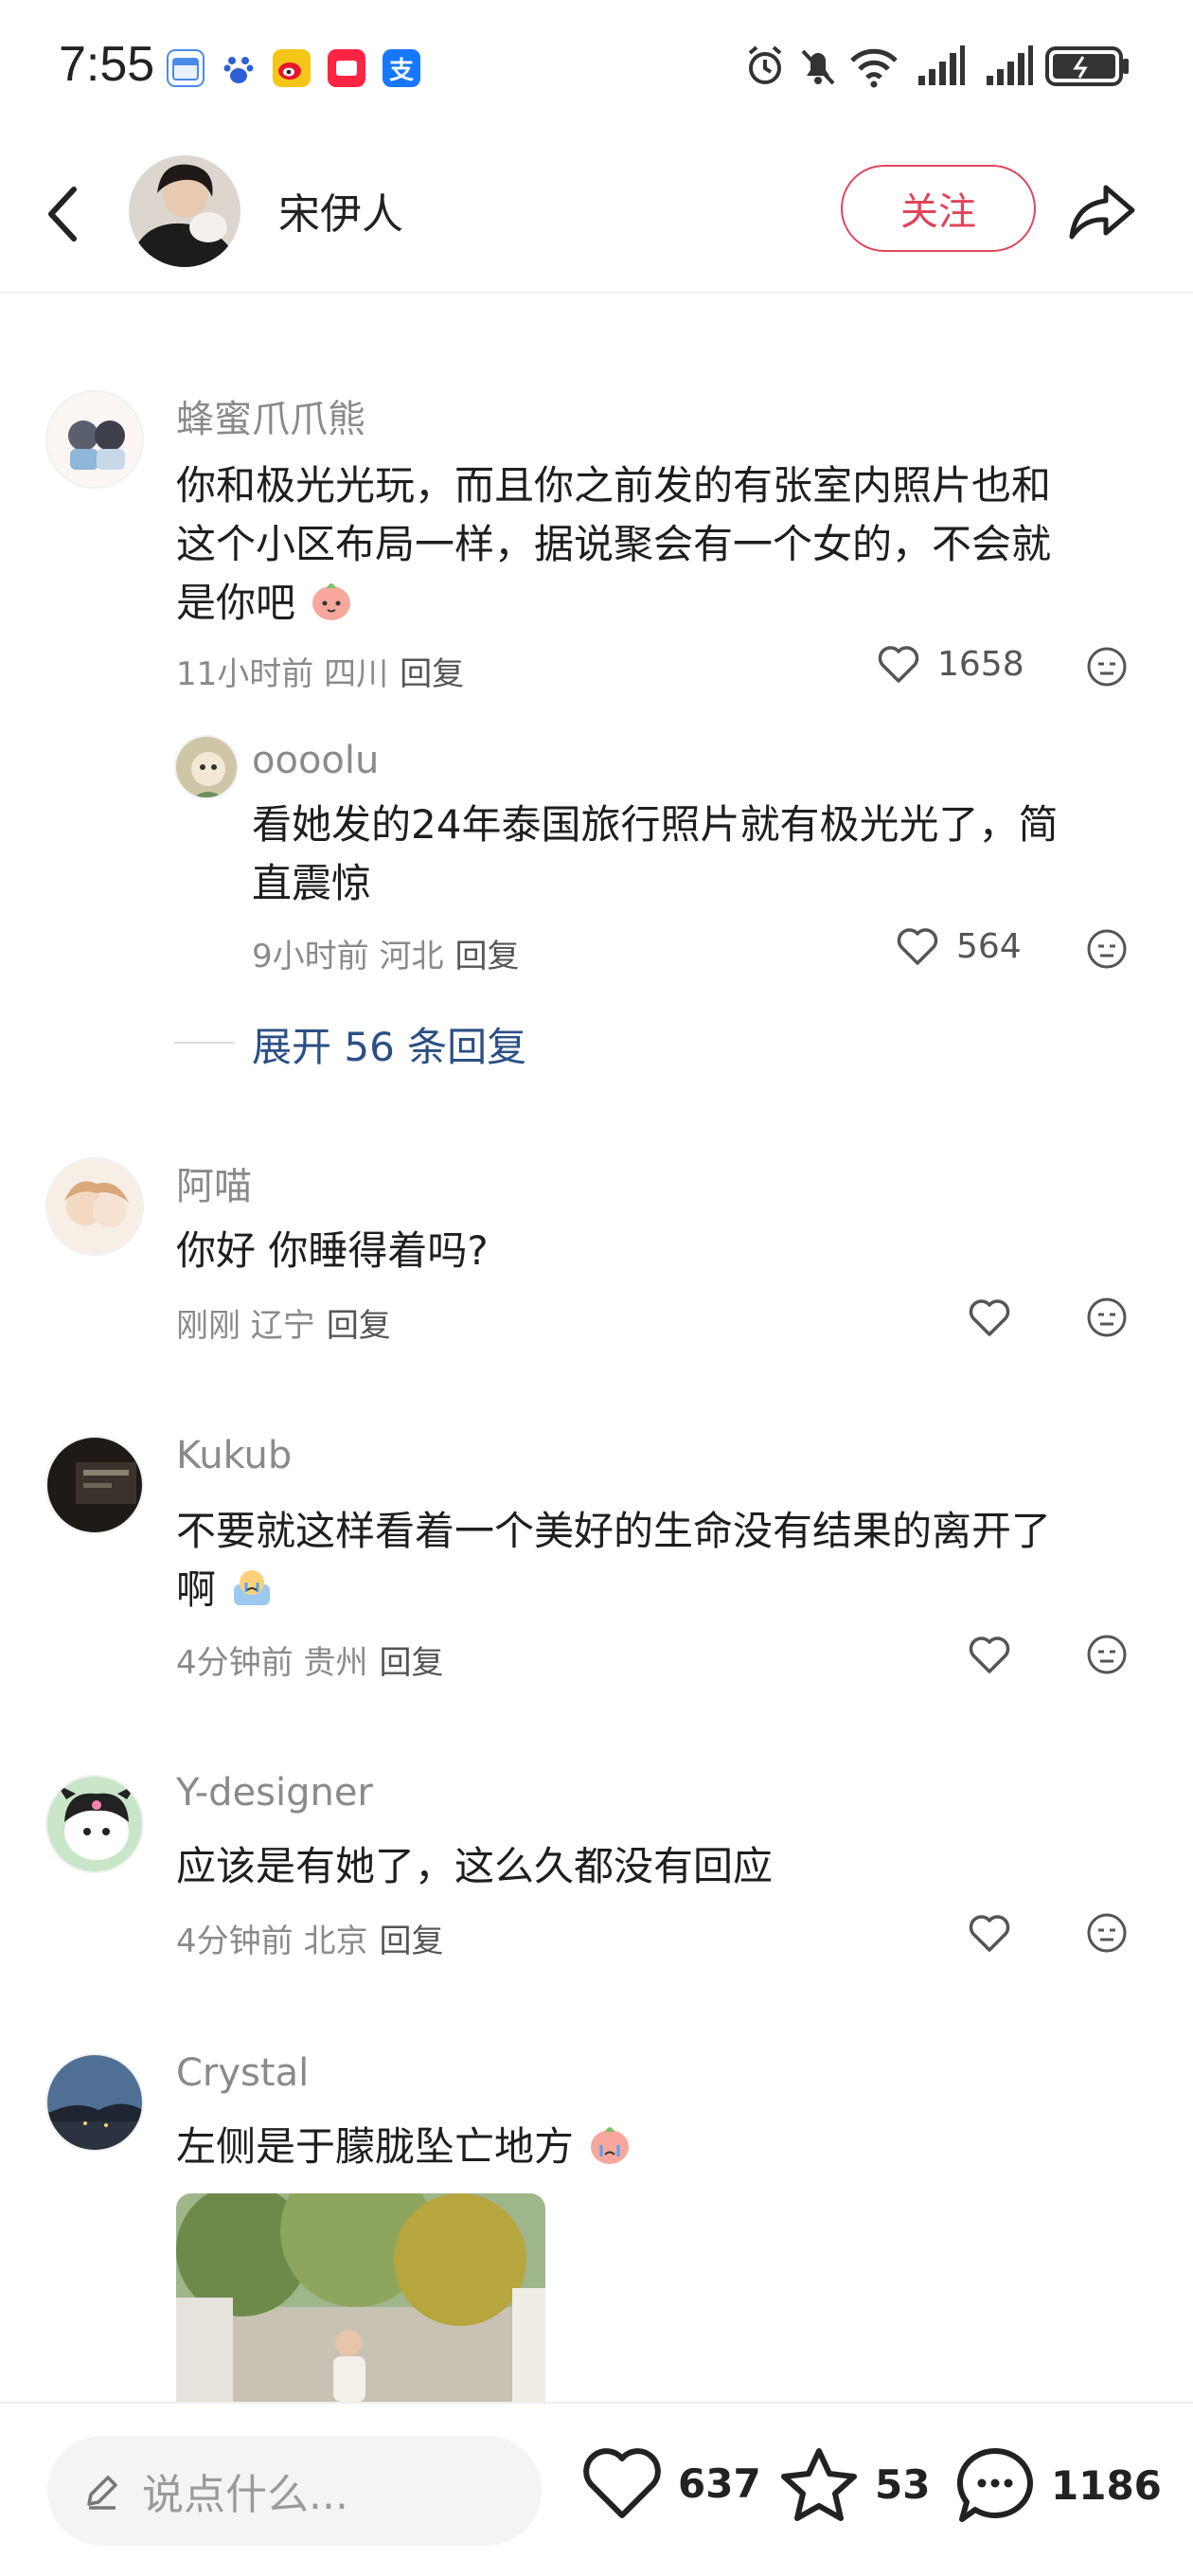 This screenshot has width=1193, height=2576. I want to click on post-like-count: 637, so click(719, 2483).